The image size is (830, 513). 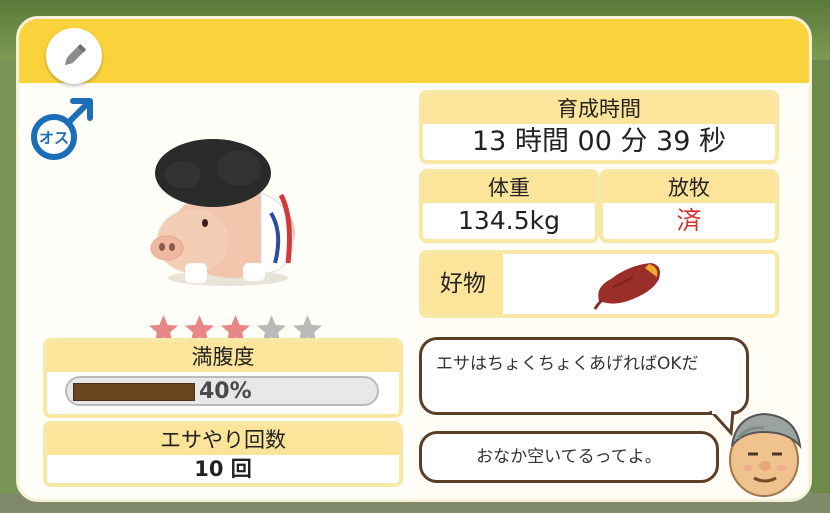 What do you see at coordinates (689, 188) in the screenshot?
I see `grazing-label: 放牧` at bounding box center [689, 188].